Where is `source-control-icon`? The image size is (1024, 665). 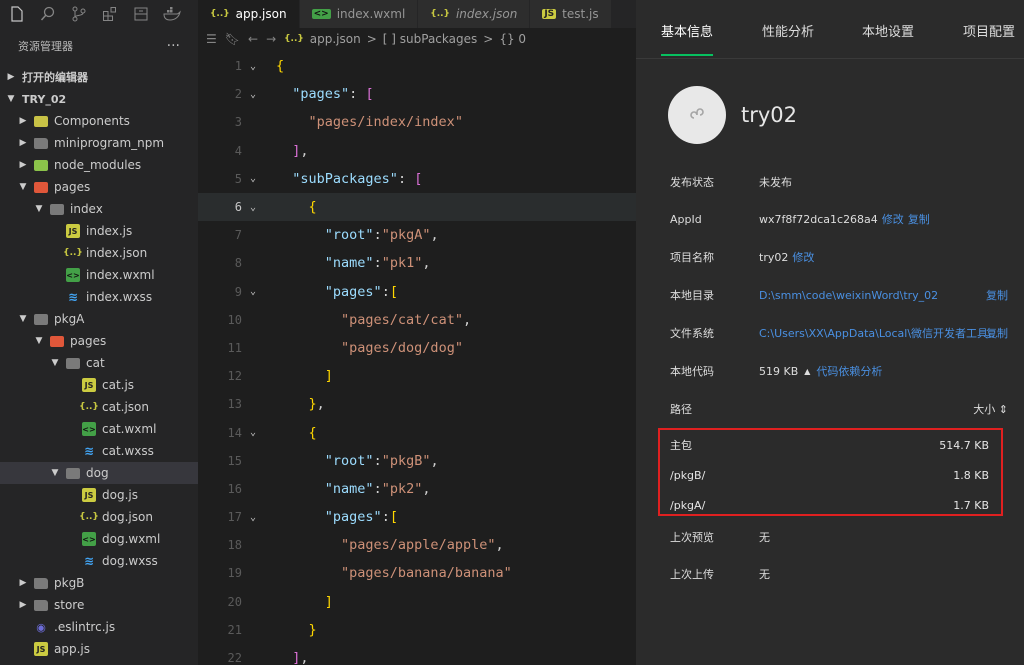
source-control-icon is located at coordinates (79, 14).